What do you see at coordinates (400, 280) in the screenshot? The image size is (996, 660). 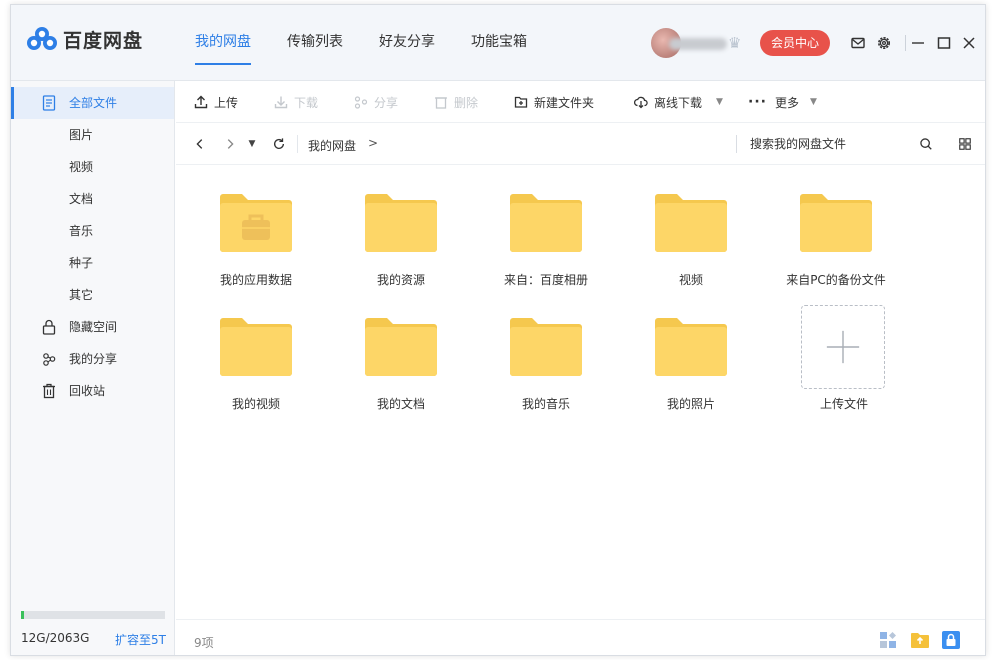 I see `file-name: 我的资源` at bounding box center [400, 280].